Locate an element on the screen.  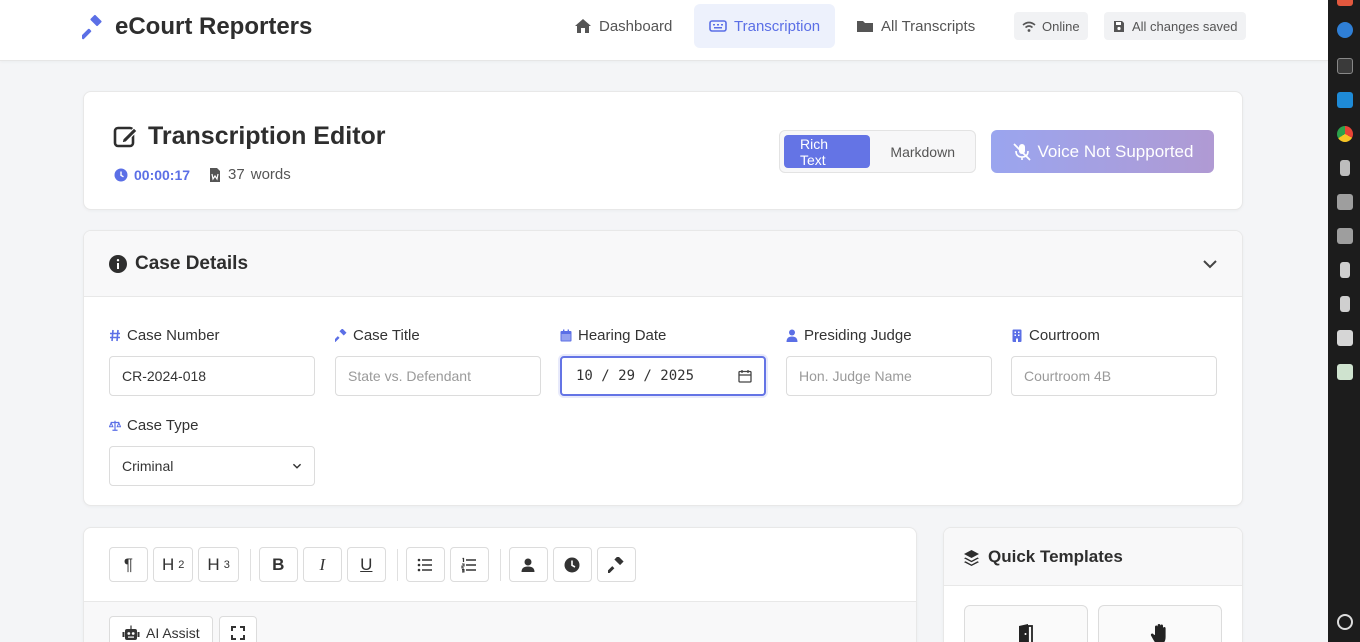
robot-icon is located at coordinates (131, 632).